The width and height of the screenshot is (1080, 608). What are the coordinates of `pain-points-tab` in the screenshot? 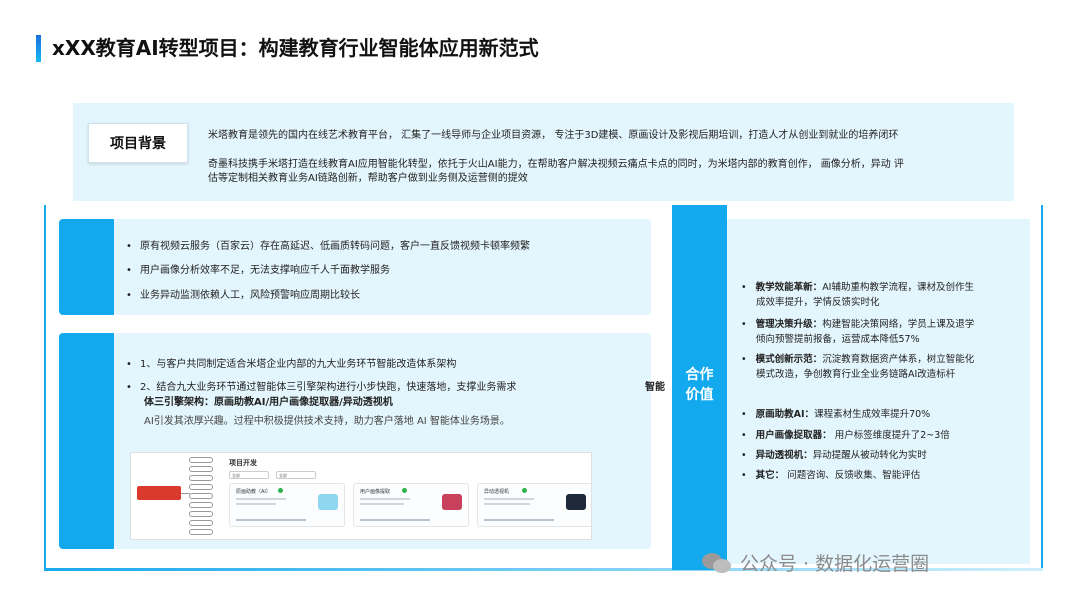 It's located at (86, 267).